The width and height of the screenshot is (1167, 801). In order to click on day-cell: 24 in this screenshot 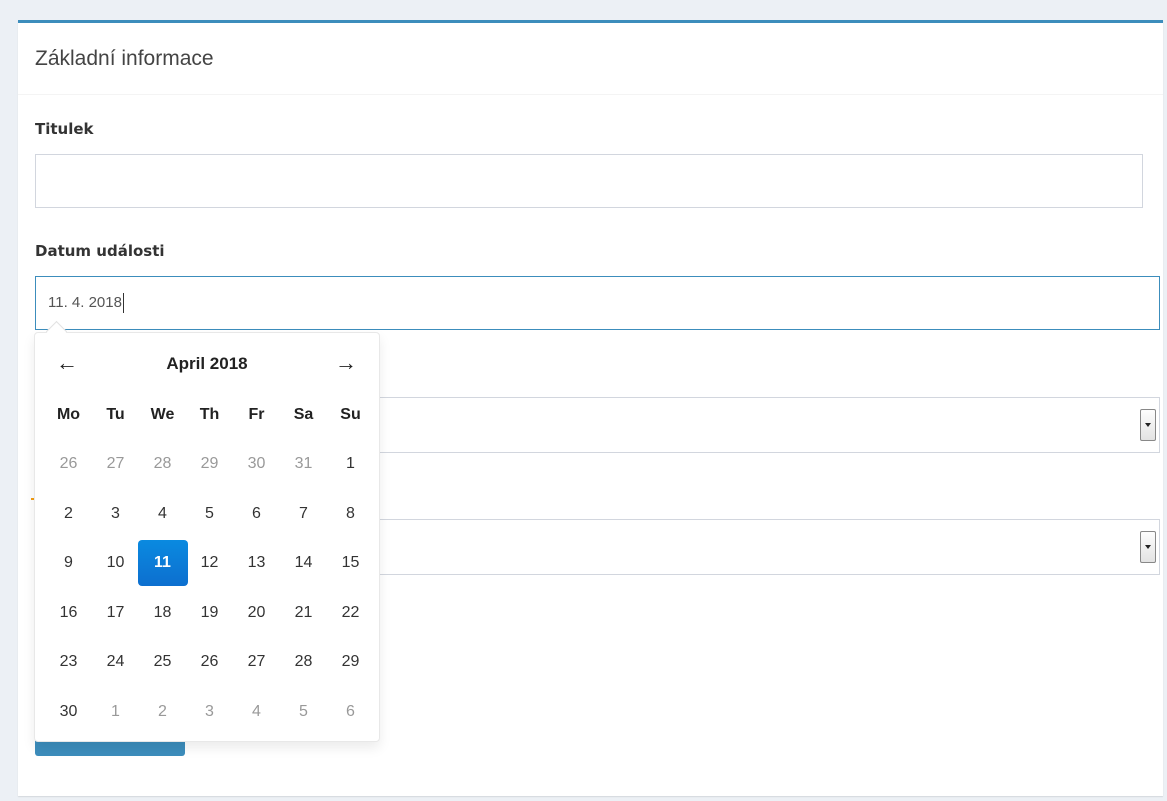, I will do `click(115, 662)`.